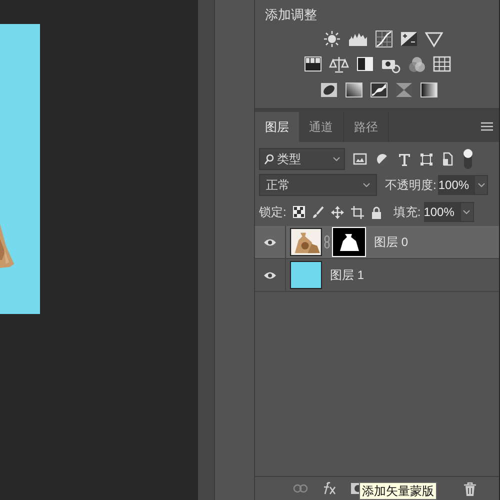 The height and width of the screenshot is (500, 500). I want to click on scale-icon, so click(338, 65).